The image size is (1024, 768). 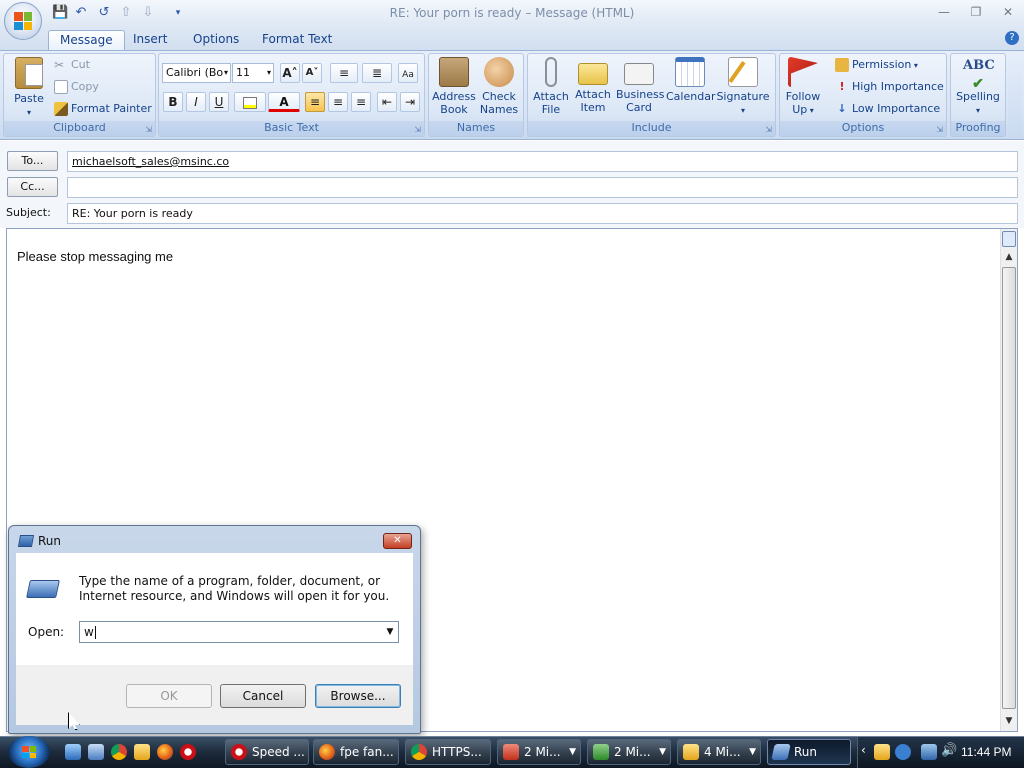 I want to click on flag-icon, so click(x=803, y=72).